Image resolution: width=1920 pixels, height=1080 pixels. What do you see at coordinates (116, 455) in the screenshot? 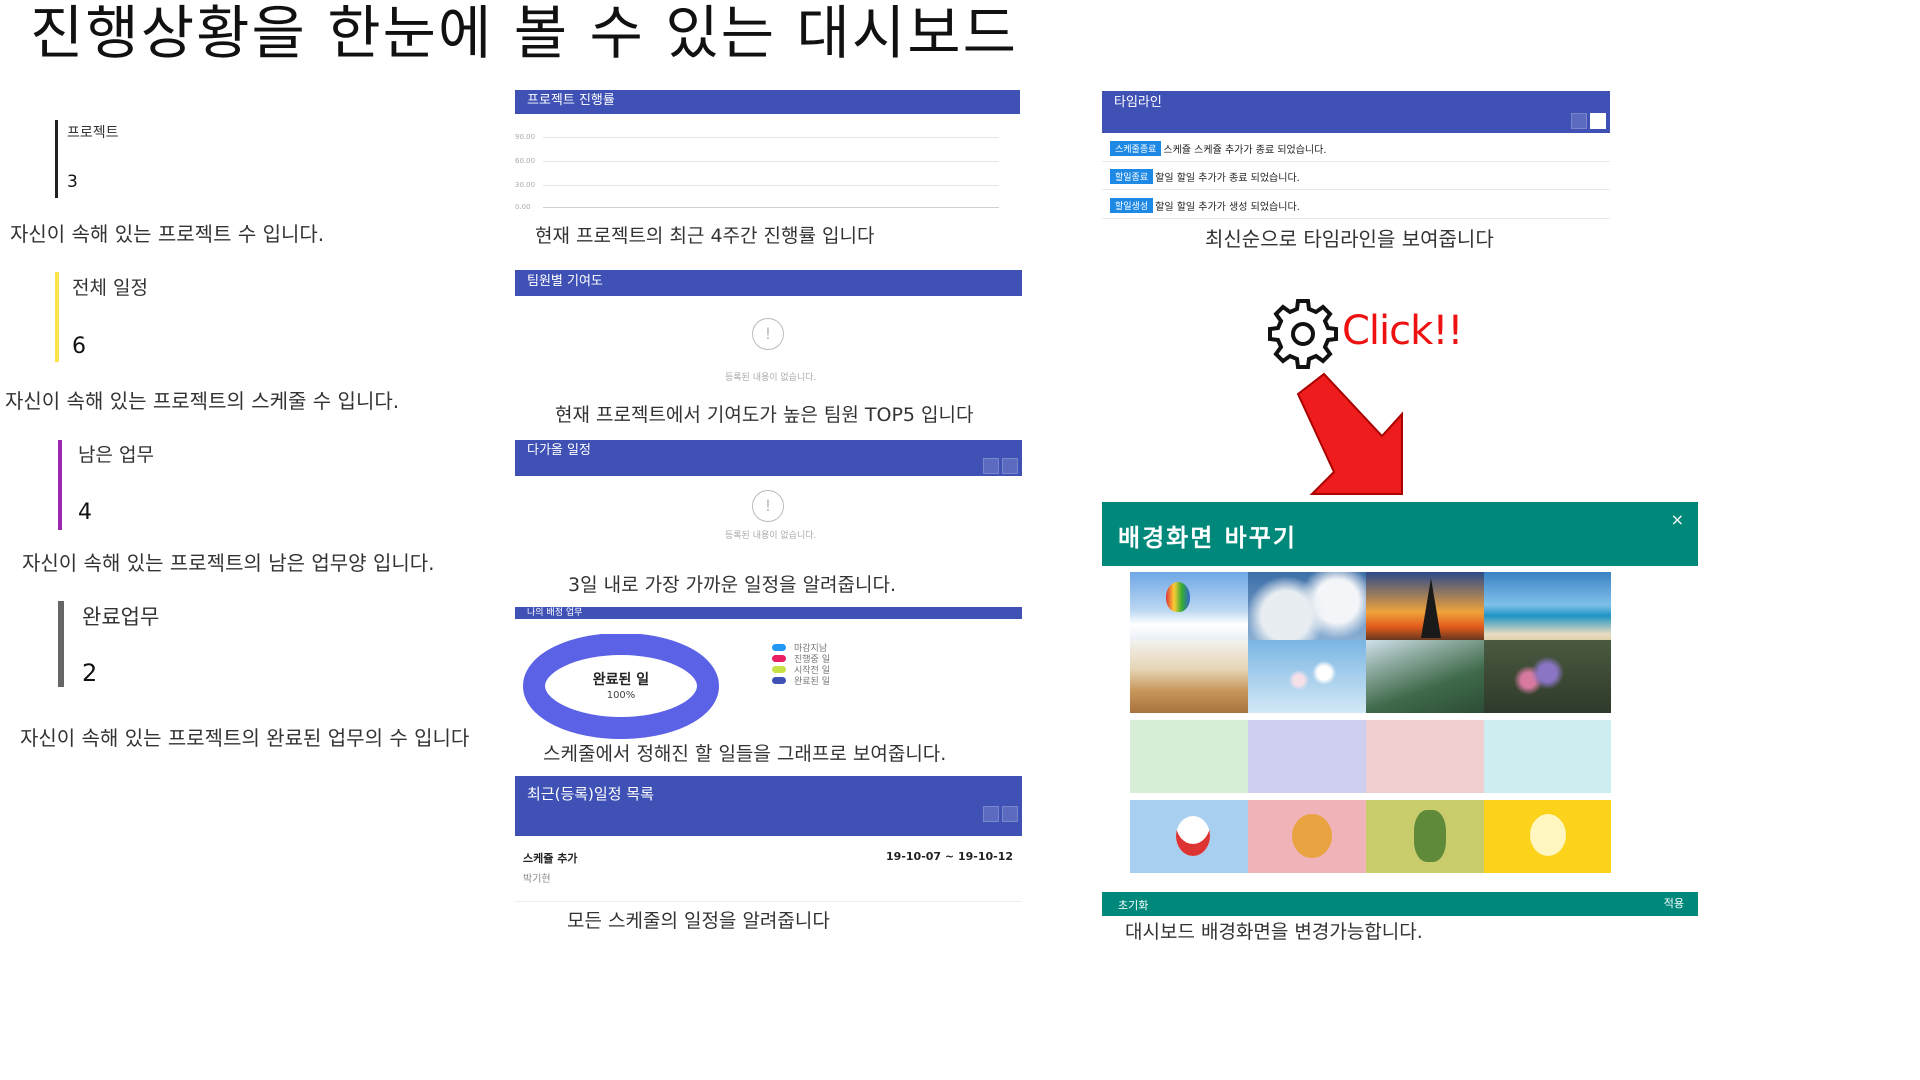
I see `stat-label: 남은 업무` at bounding box center [116, 455].